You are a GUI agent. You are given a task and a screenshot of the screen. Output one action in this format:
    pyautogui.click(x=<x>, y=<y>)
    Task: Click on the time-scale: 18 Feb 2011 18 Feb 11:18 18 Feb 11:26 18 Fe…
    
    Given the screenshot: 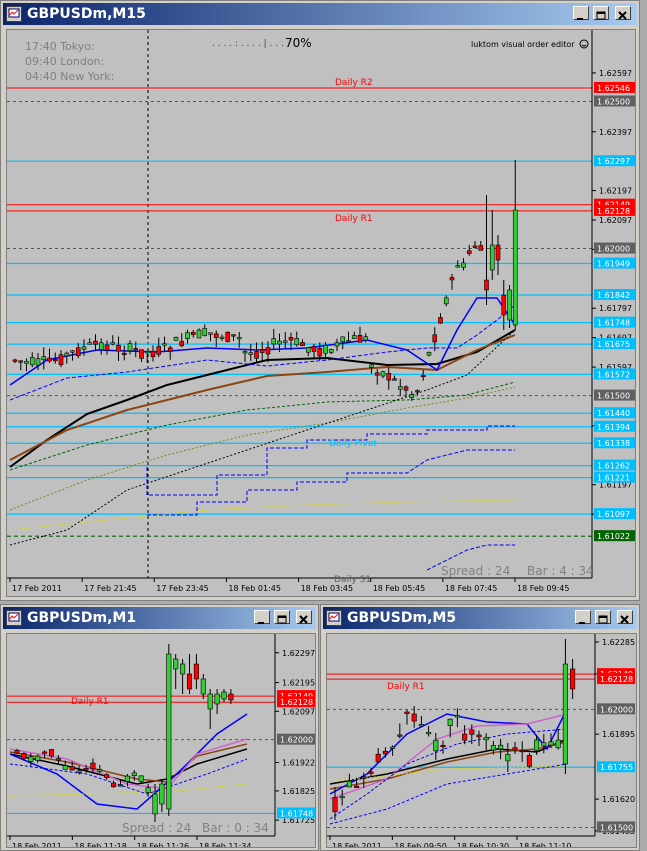 What is the action you would take?
    pyautogui.click(x=130, y=841)
    